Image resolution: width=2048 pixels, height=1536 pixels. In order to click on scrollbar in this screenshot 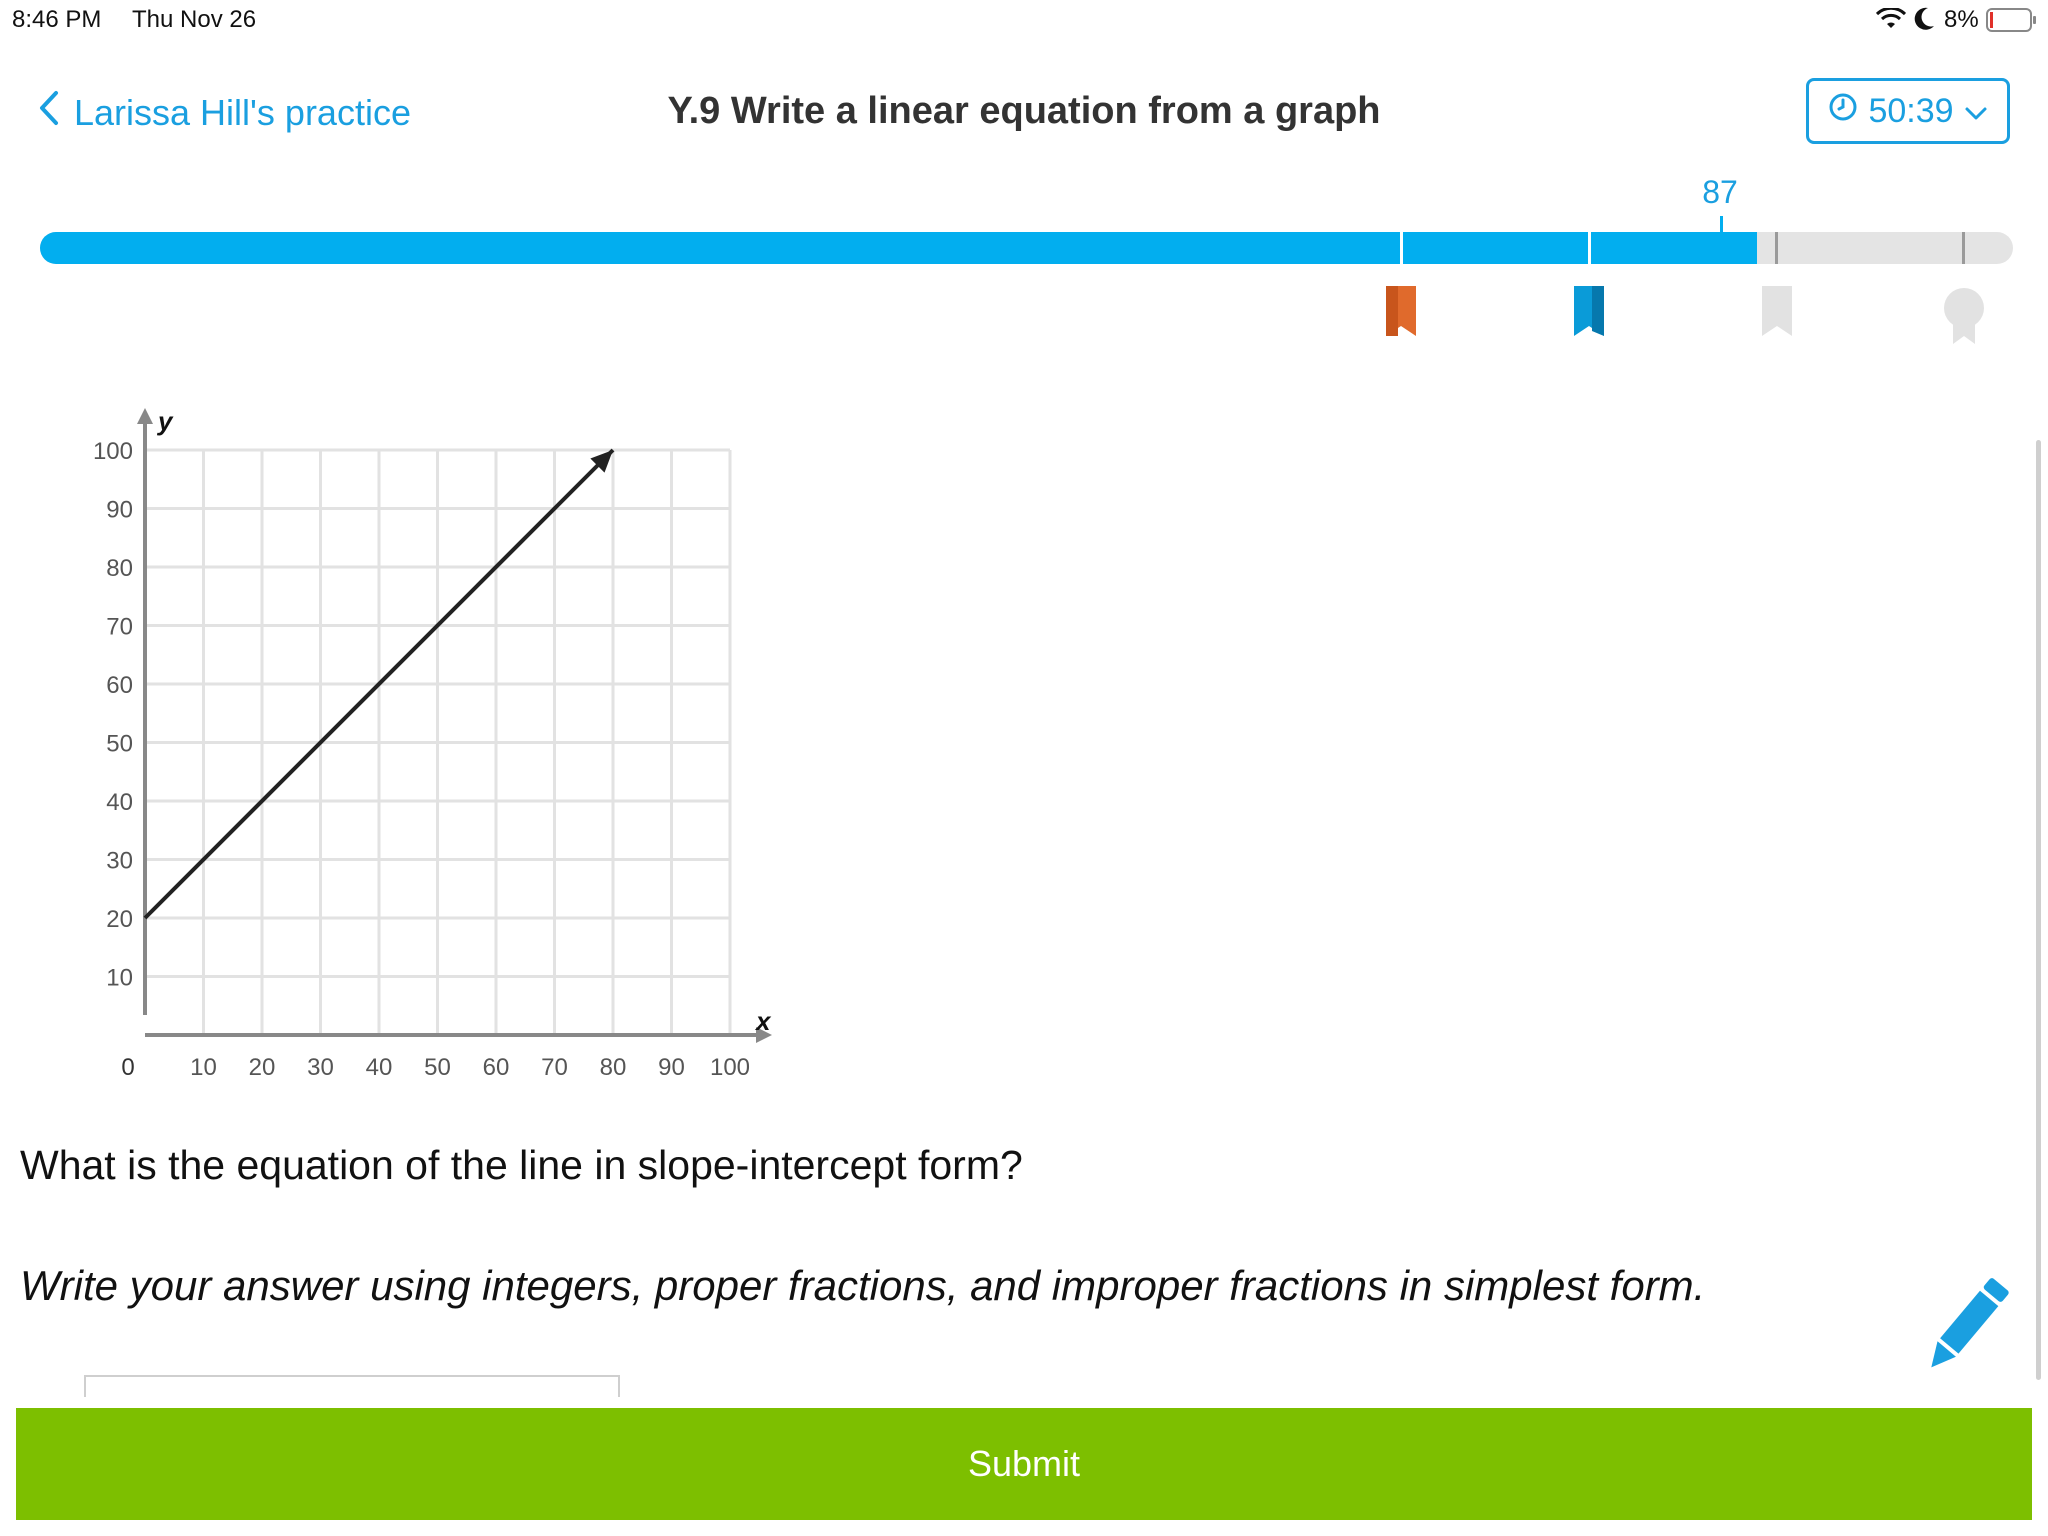, I will do `click(2038, 910)`.